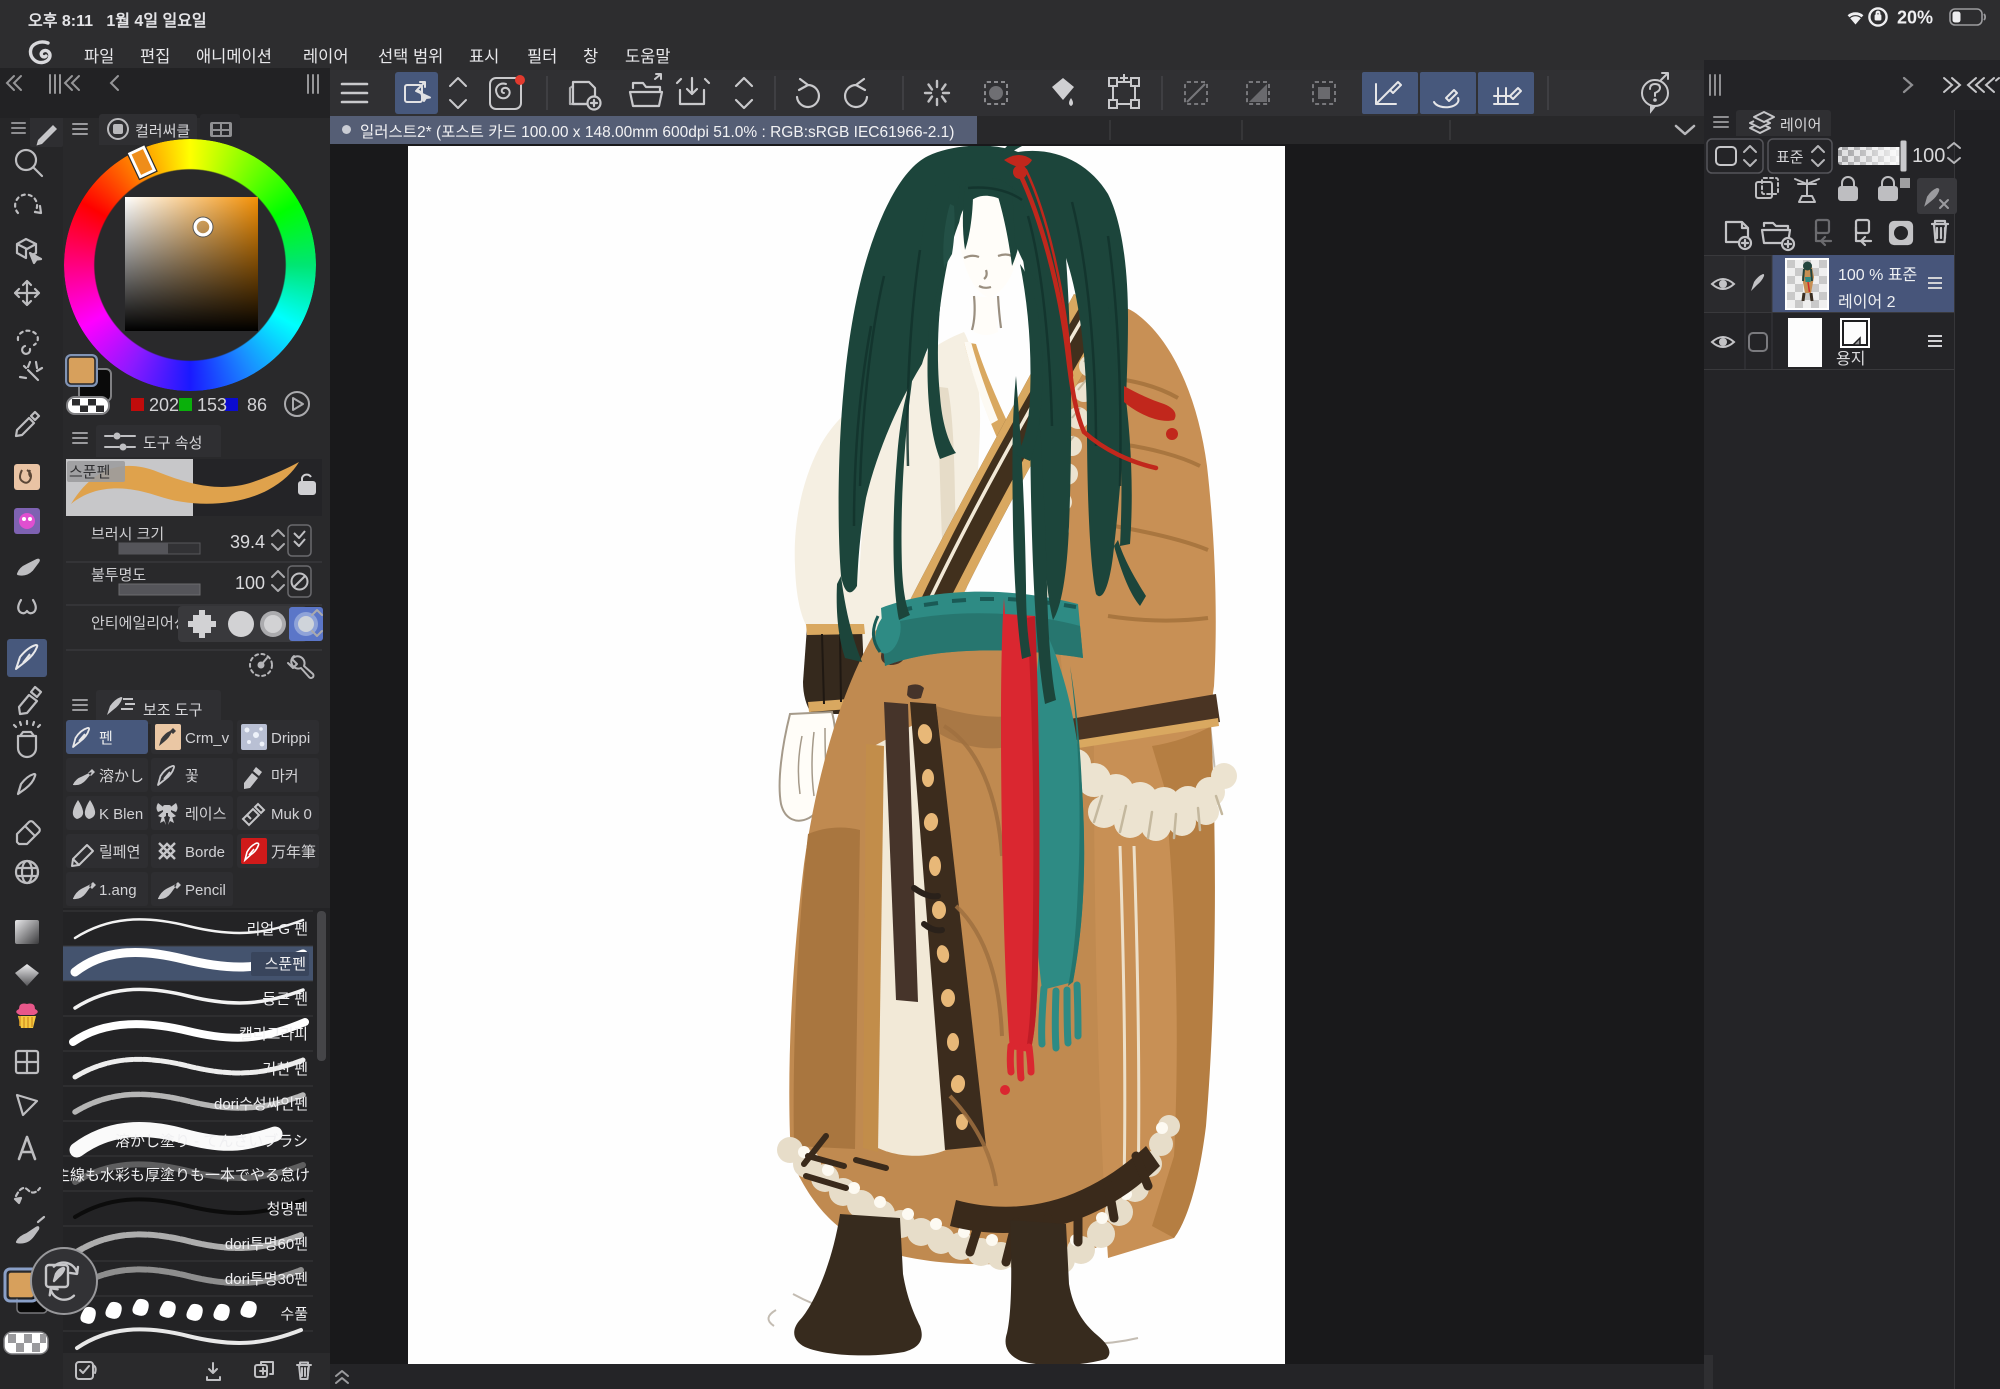 The height and width of the screenshot is (1389, 2000). Describe the element at coordinates (294, 1314) in the screenshot. I see `svg-text: 수풀` at that location.